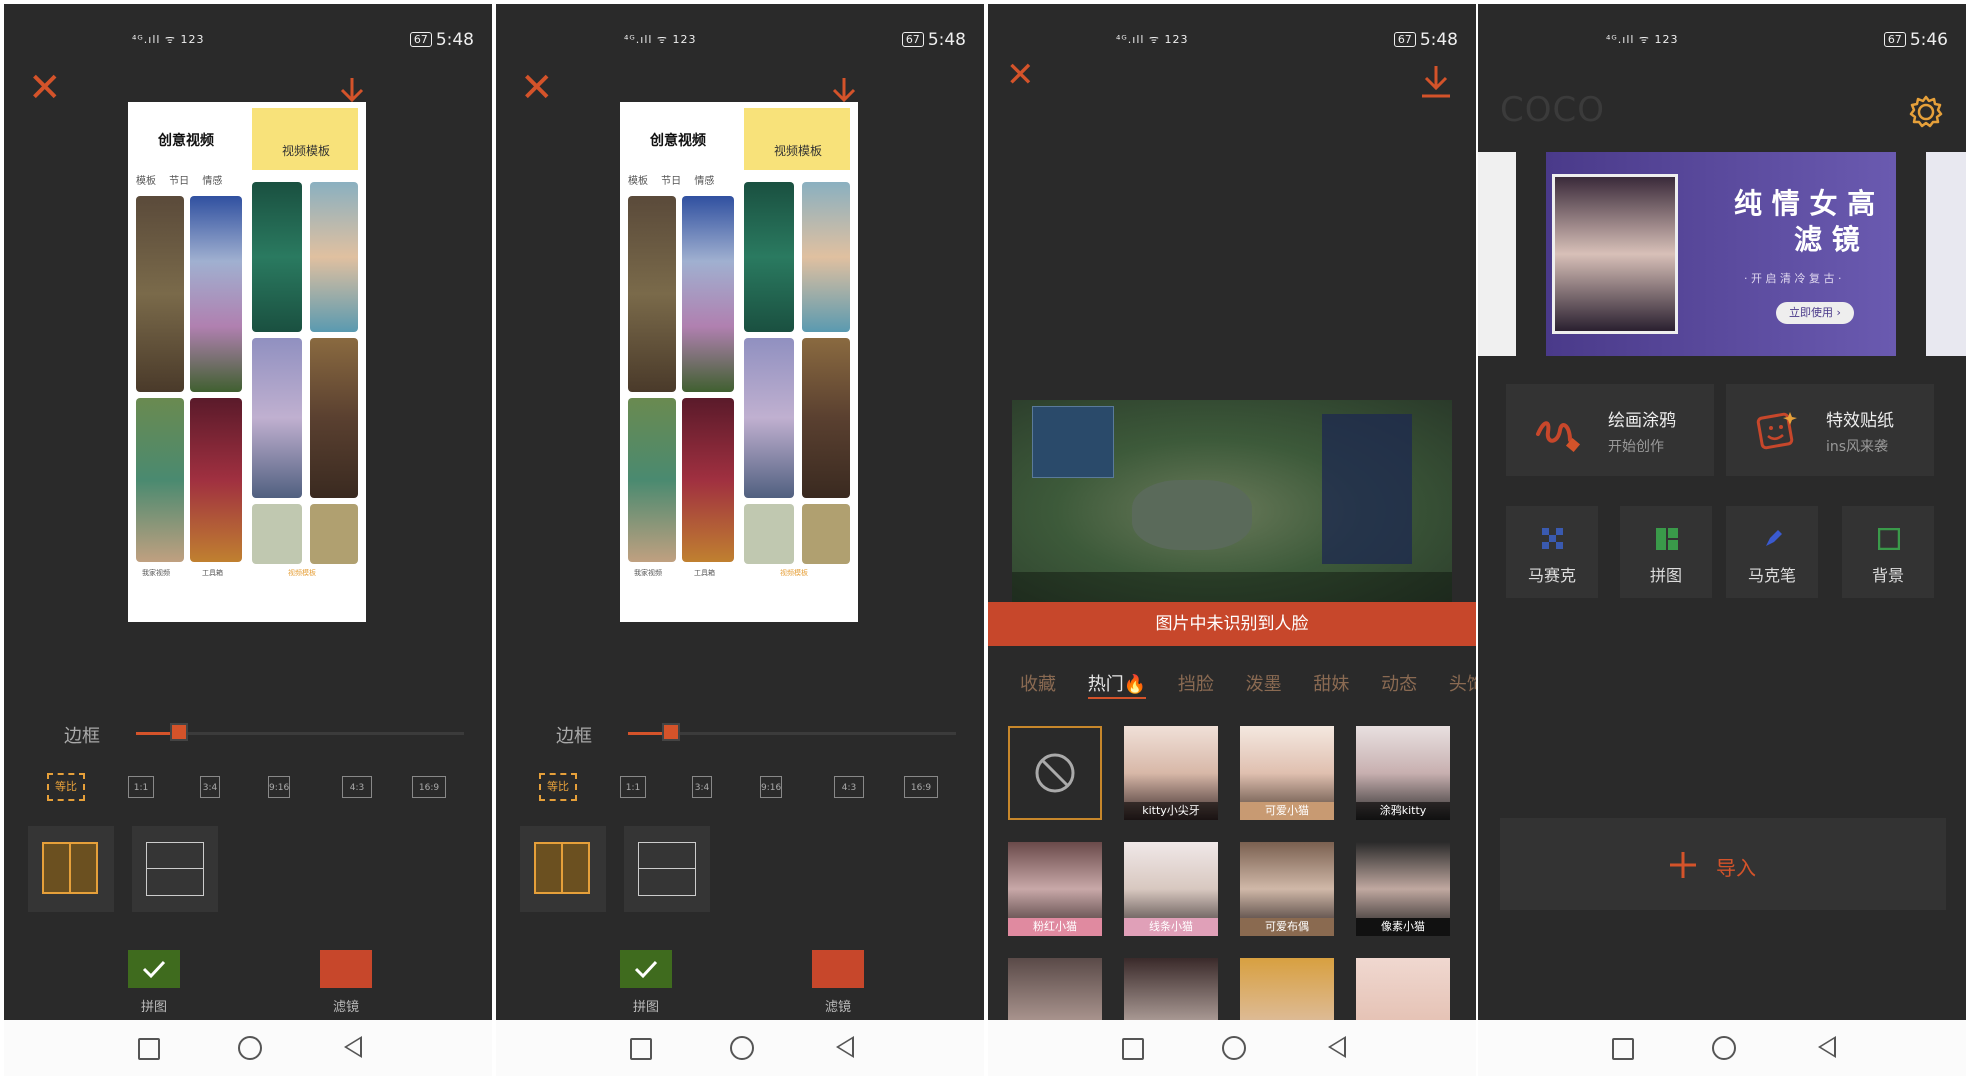 Image resolution: width=1968 pixels, height=1080 pixels. Describe the element at coordinates (1946, 254) in the screenshot. I see `banner-next-peek` at that location.